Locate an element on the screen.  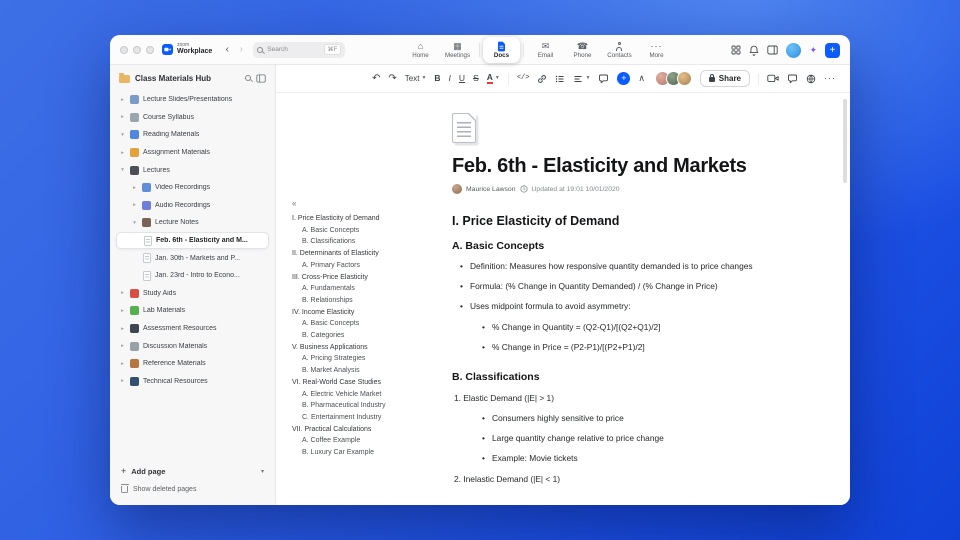
collapse-sidebar-icon is located at coordinates (261, 78).